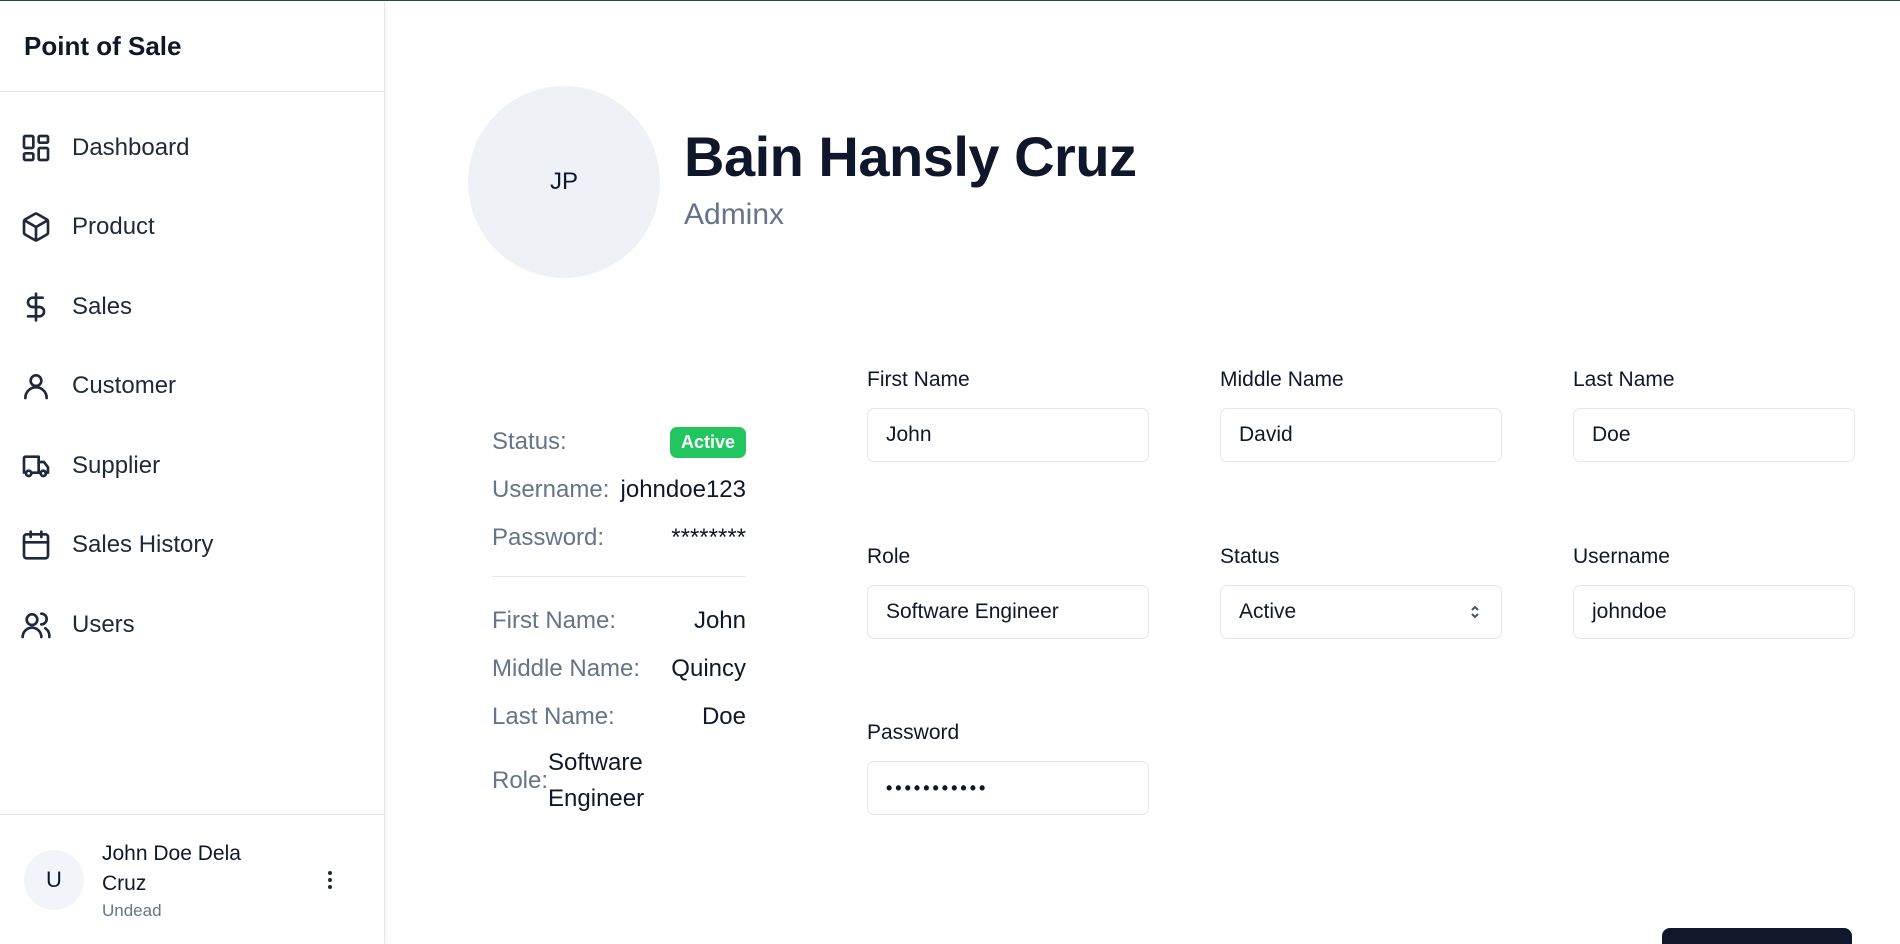 The width and height of the screenshot is (1900, 944). I want to click on last-name-label: Last Name:, so click(553, 716).